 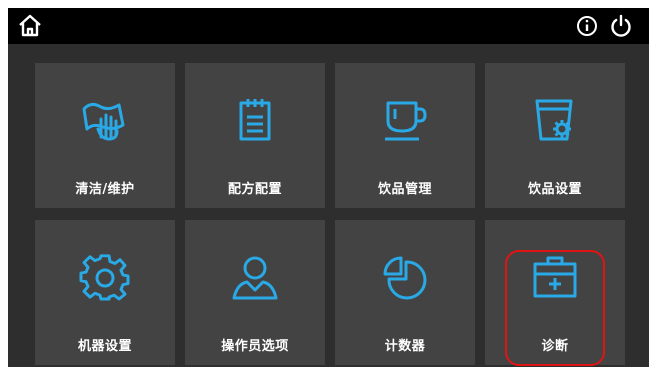 What do you see at coordinates (105, 278) in the screenshot?
I see `gear-icon` at bounding box center [105, 278].